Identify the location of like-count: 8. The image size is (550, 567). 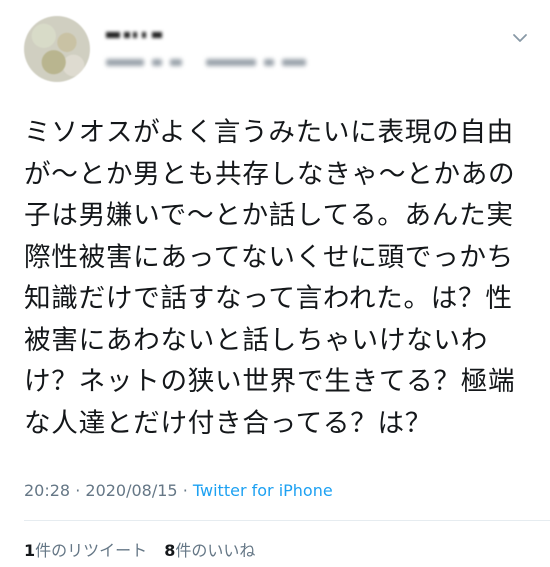
(170, 550).